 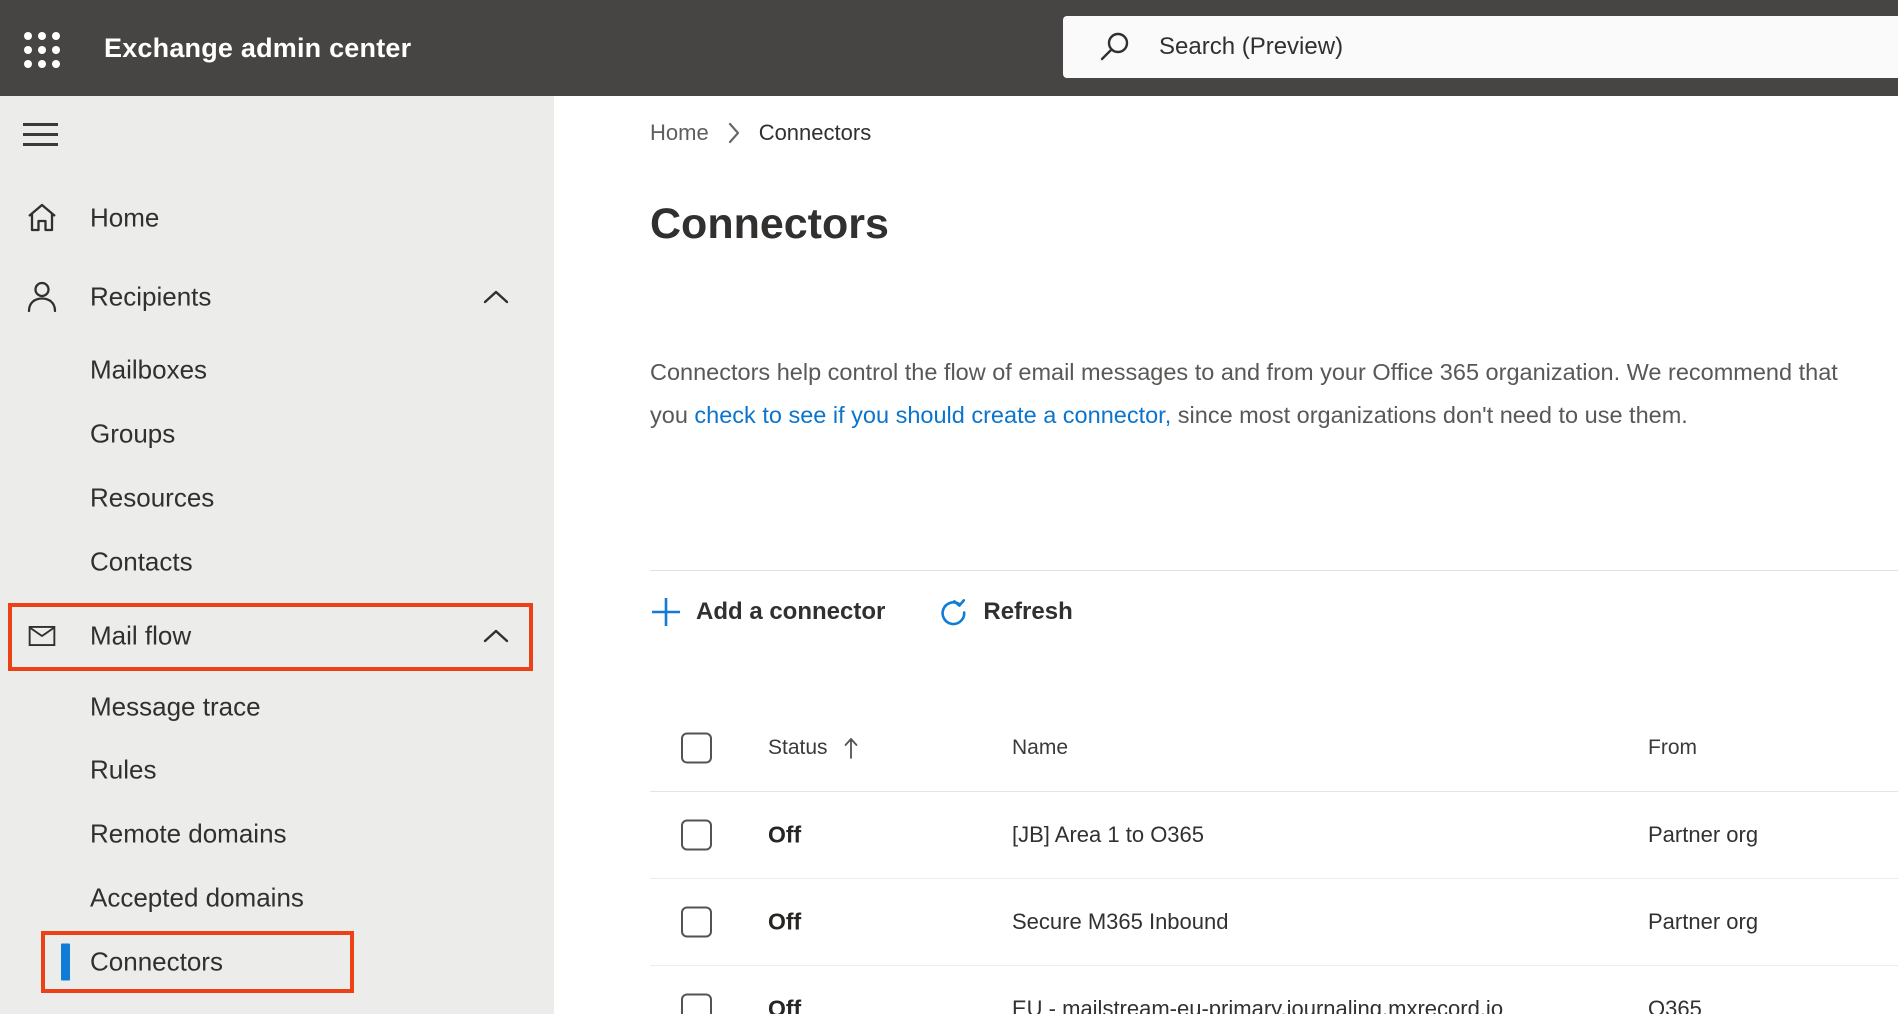 I want to click on sidebar-item-label: Remote domains, so click(x=188, y=833).